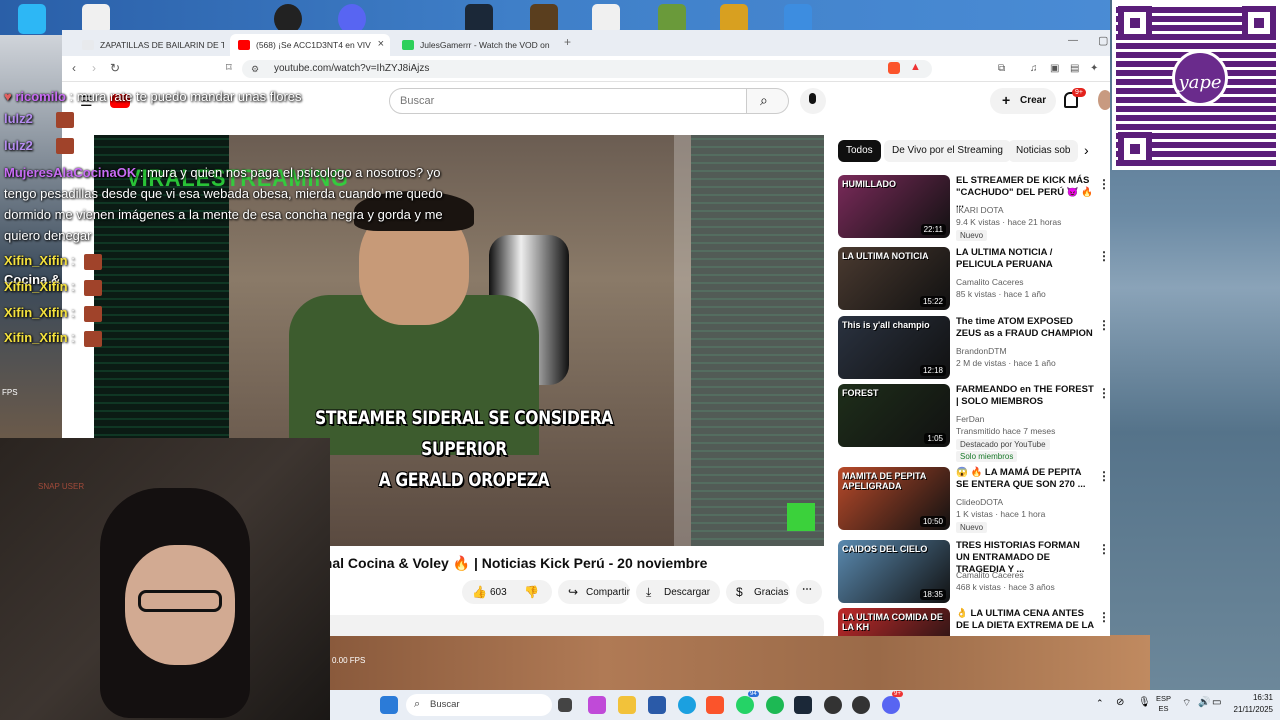  Describe the element at coordinates (859, 151) in the screenshot. I see `chip-all: Todos` at that location.